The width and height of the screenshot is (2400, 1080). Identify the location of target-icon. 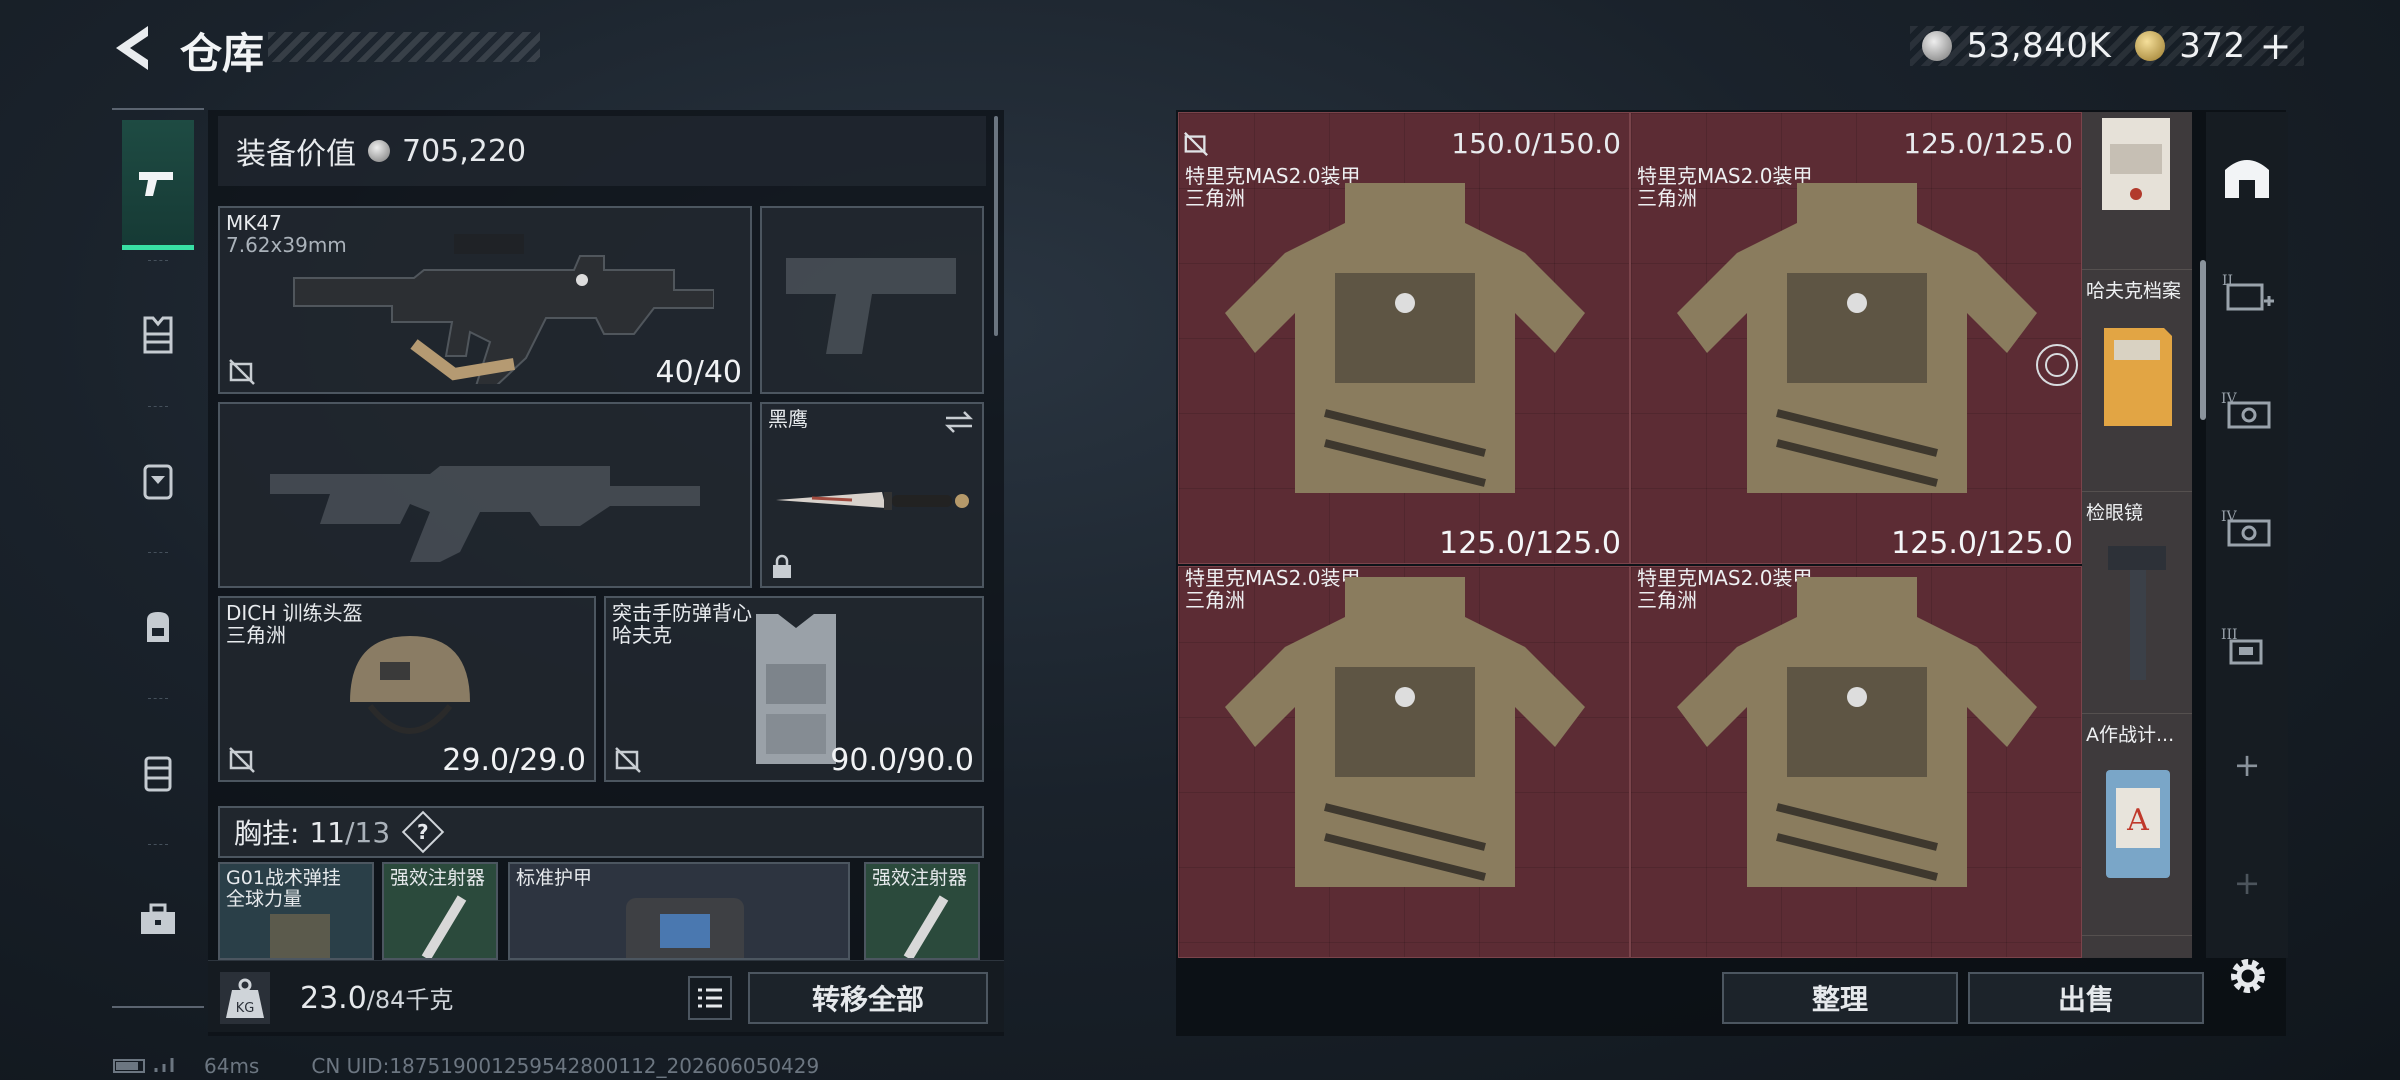
(2057, 365).